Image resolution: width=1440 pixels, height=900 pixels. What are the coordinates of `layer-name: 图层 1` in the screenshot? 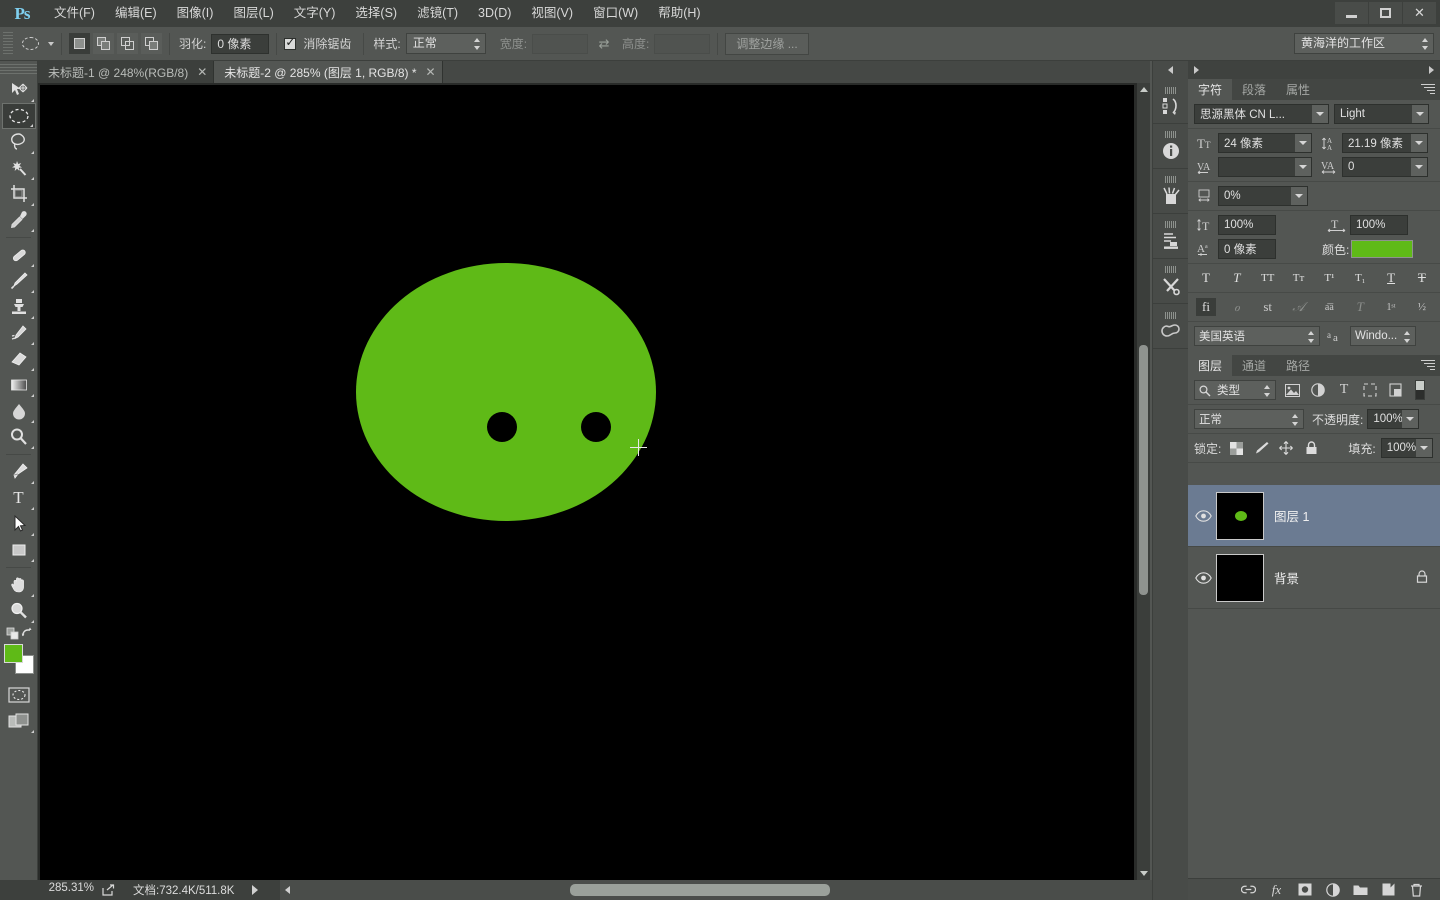 It's located at (1357, 515).